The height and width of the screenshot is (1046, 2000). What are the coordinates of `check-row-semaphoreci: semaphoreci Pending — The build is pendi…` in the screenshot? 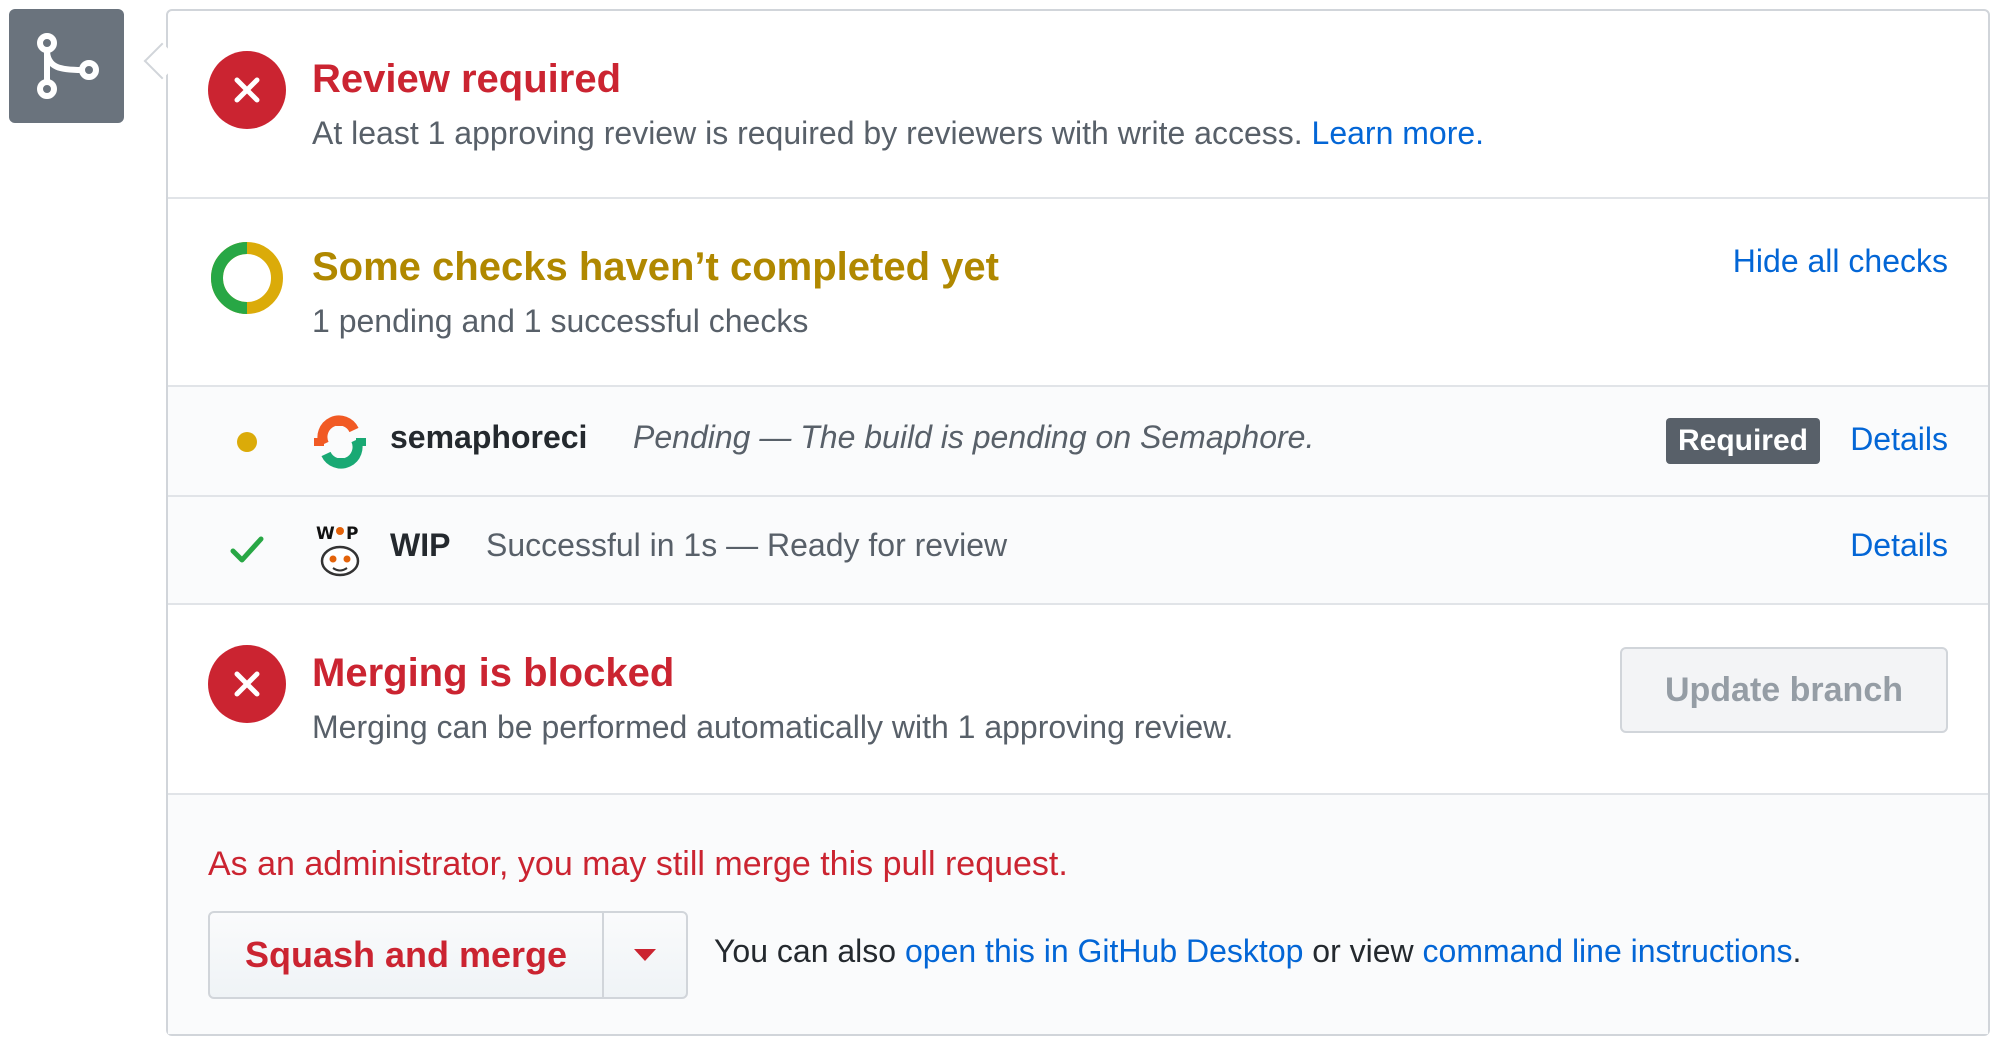 It's located at (1078, 442).